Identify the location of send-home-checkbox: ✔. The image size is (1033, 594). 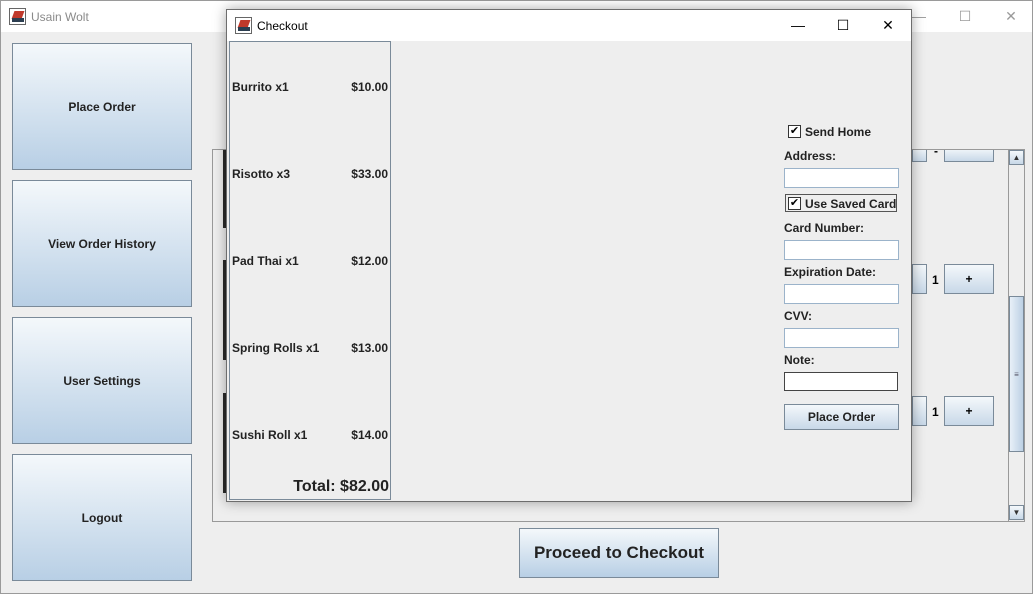
(794, 131).